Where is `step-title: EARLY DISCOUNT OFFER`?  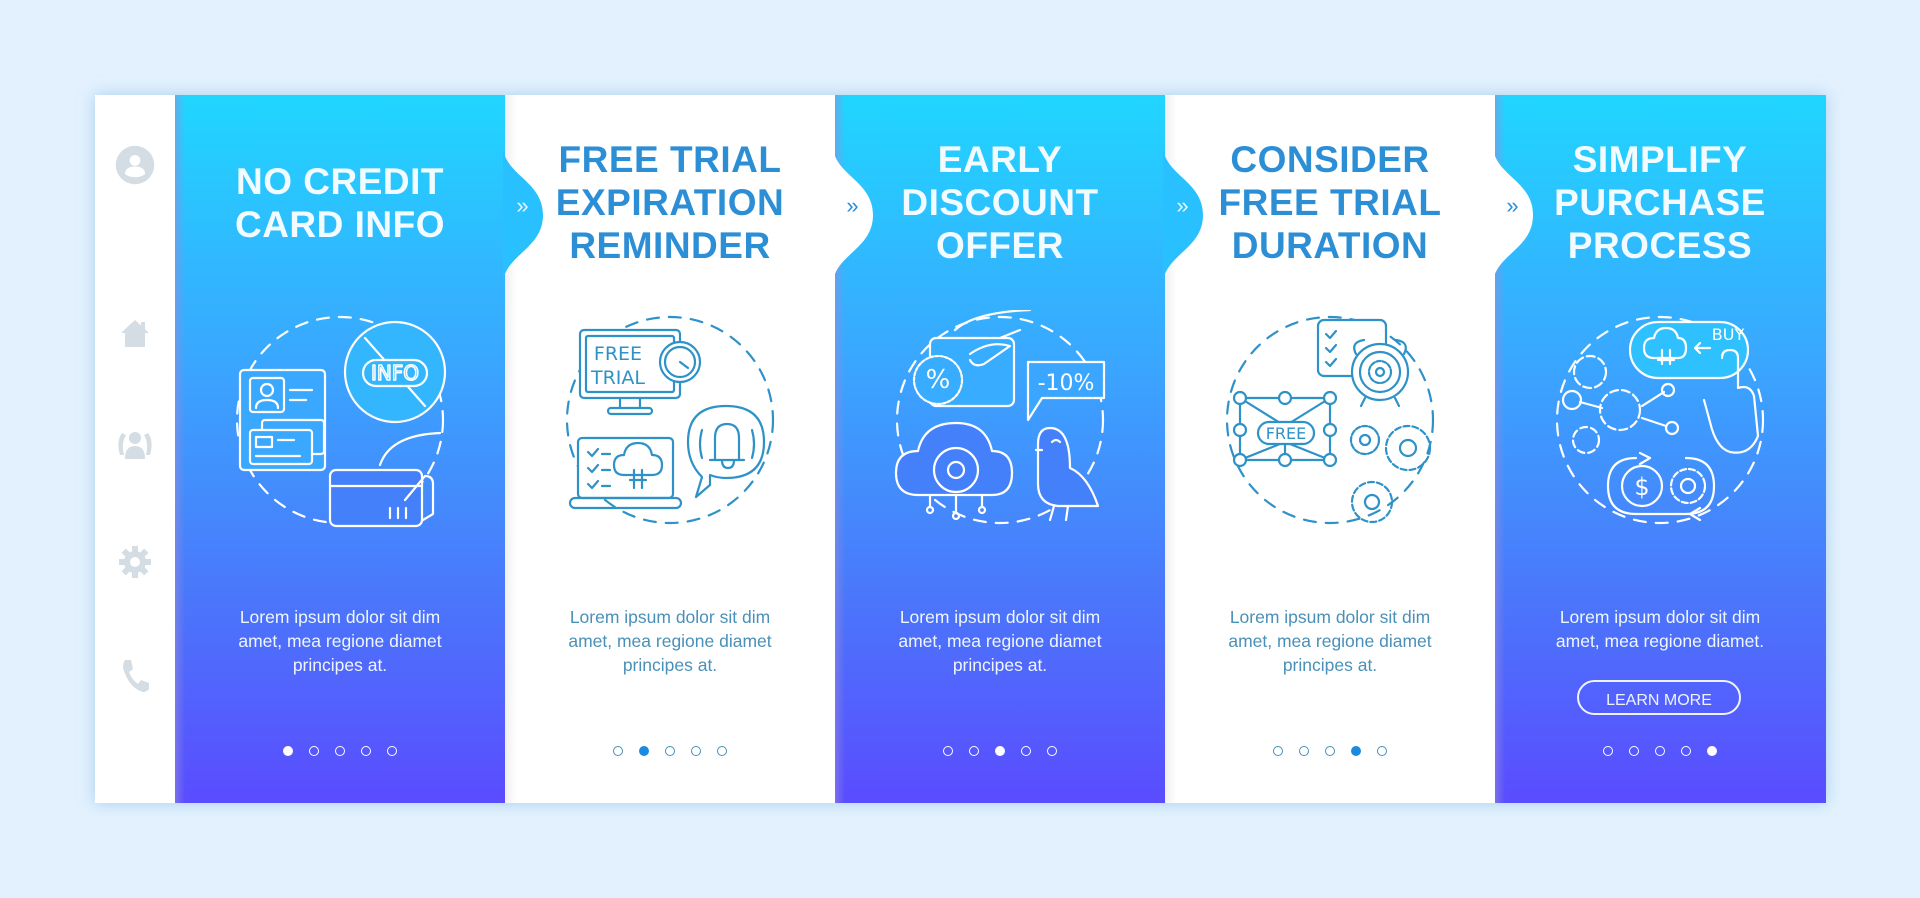 step-title: EARLY DISCOUNT OFFER is located at coordinates (1000, 202).